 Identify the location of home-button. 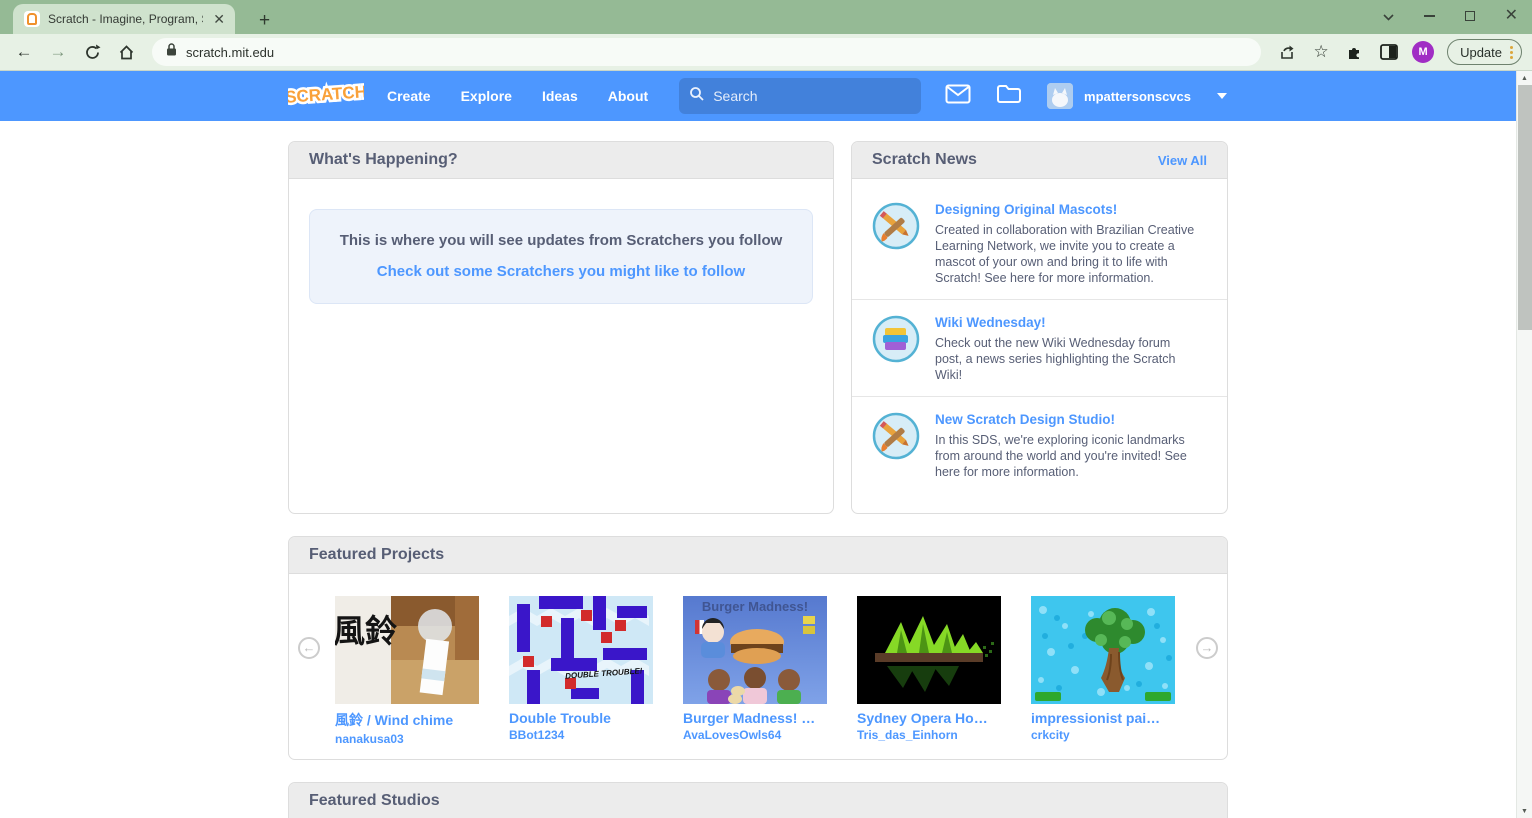
(126, 52).